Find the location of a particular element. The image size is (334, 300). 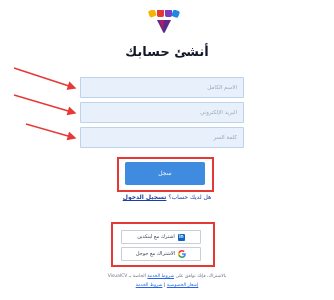

linkedin-label: اشترك مع لينكدين is located at coordinates (156, 237).